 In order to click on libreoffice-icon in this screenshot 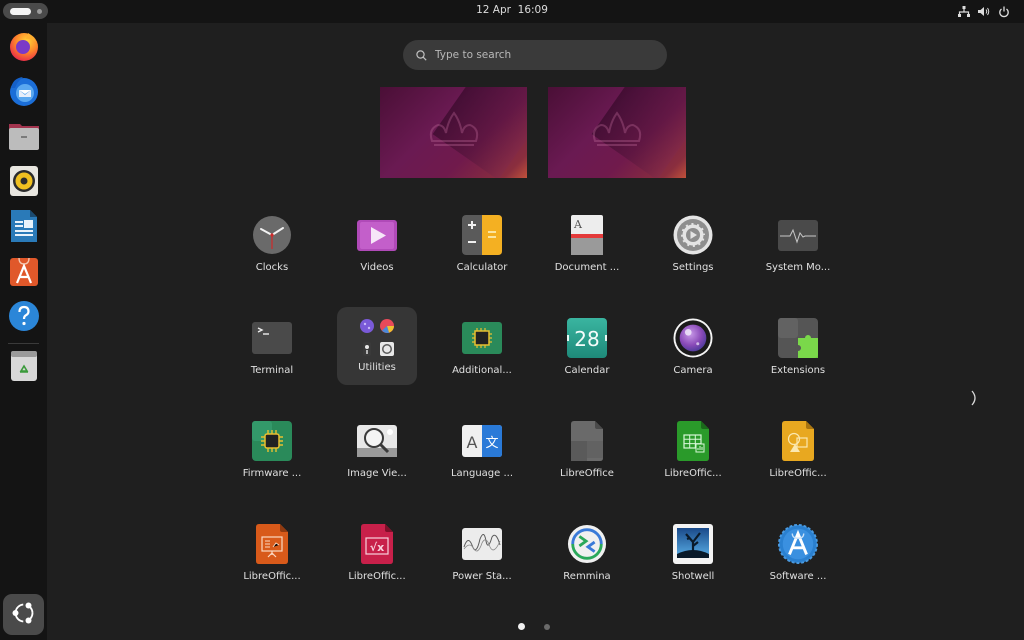, I will do `click(587, 441)`.